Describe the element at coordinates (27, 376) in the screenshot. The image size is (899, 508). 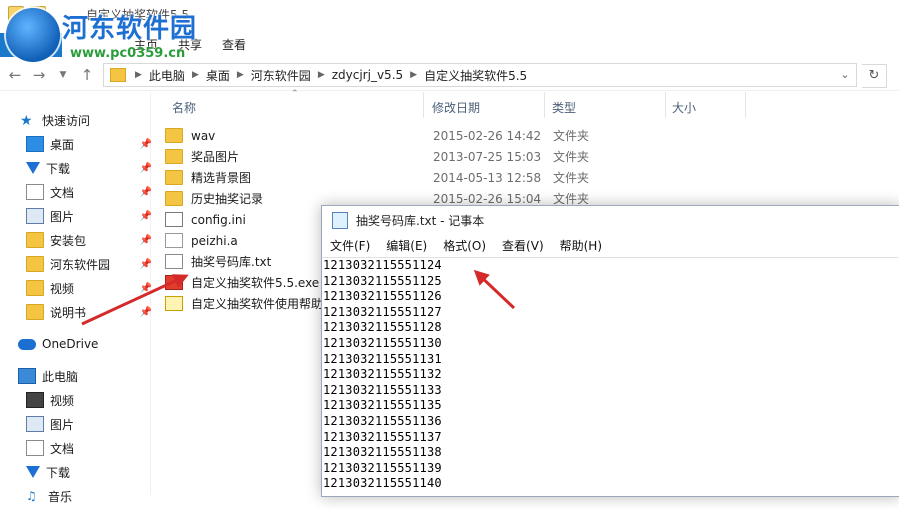
I see `computer-icon` at that location.